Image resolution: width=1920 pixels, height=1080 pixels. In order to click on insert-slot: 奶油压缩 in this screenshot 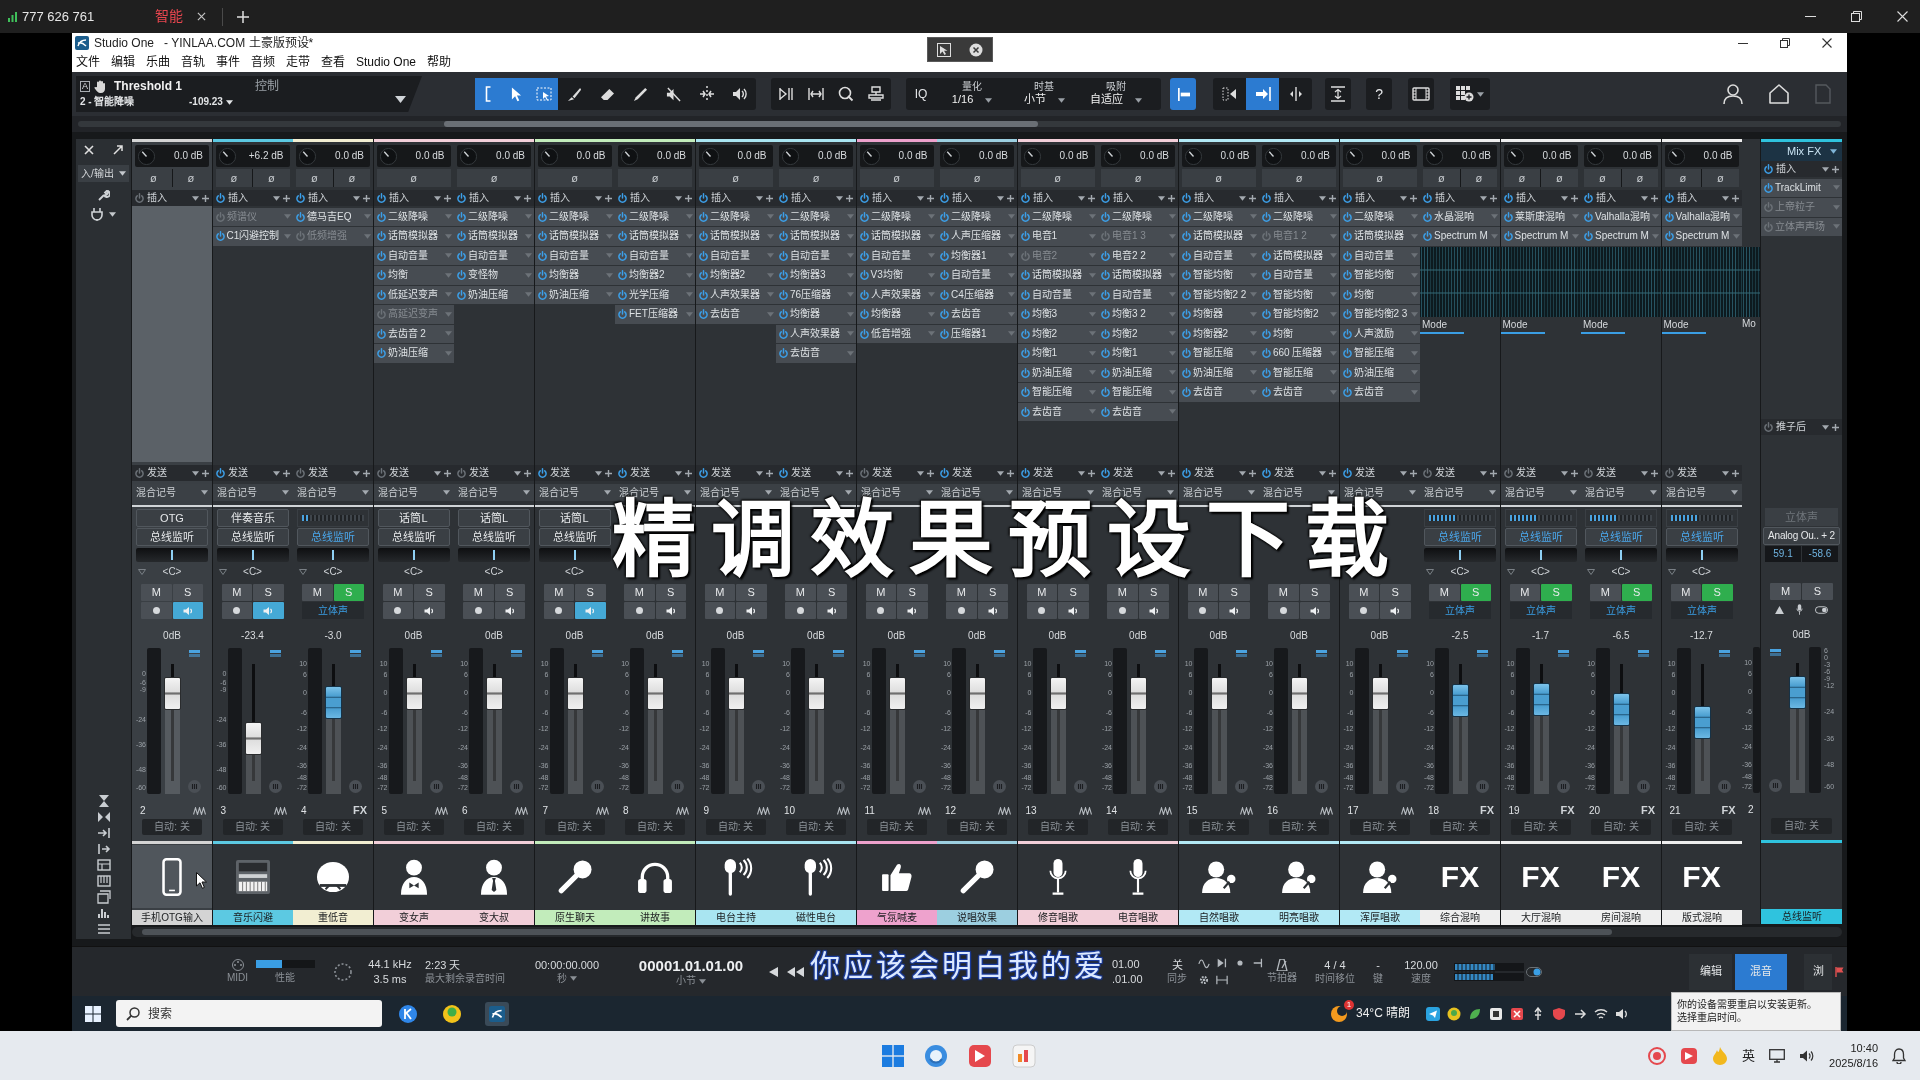, I will do `click(574, 294)`.